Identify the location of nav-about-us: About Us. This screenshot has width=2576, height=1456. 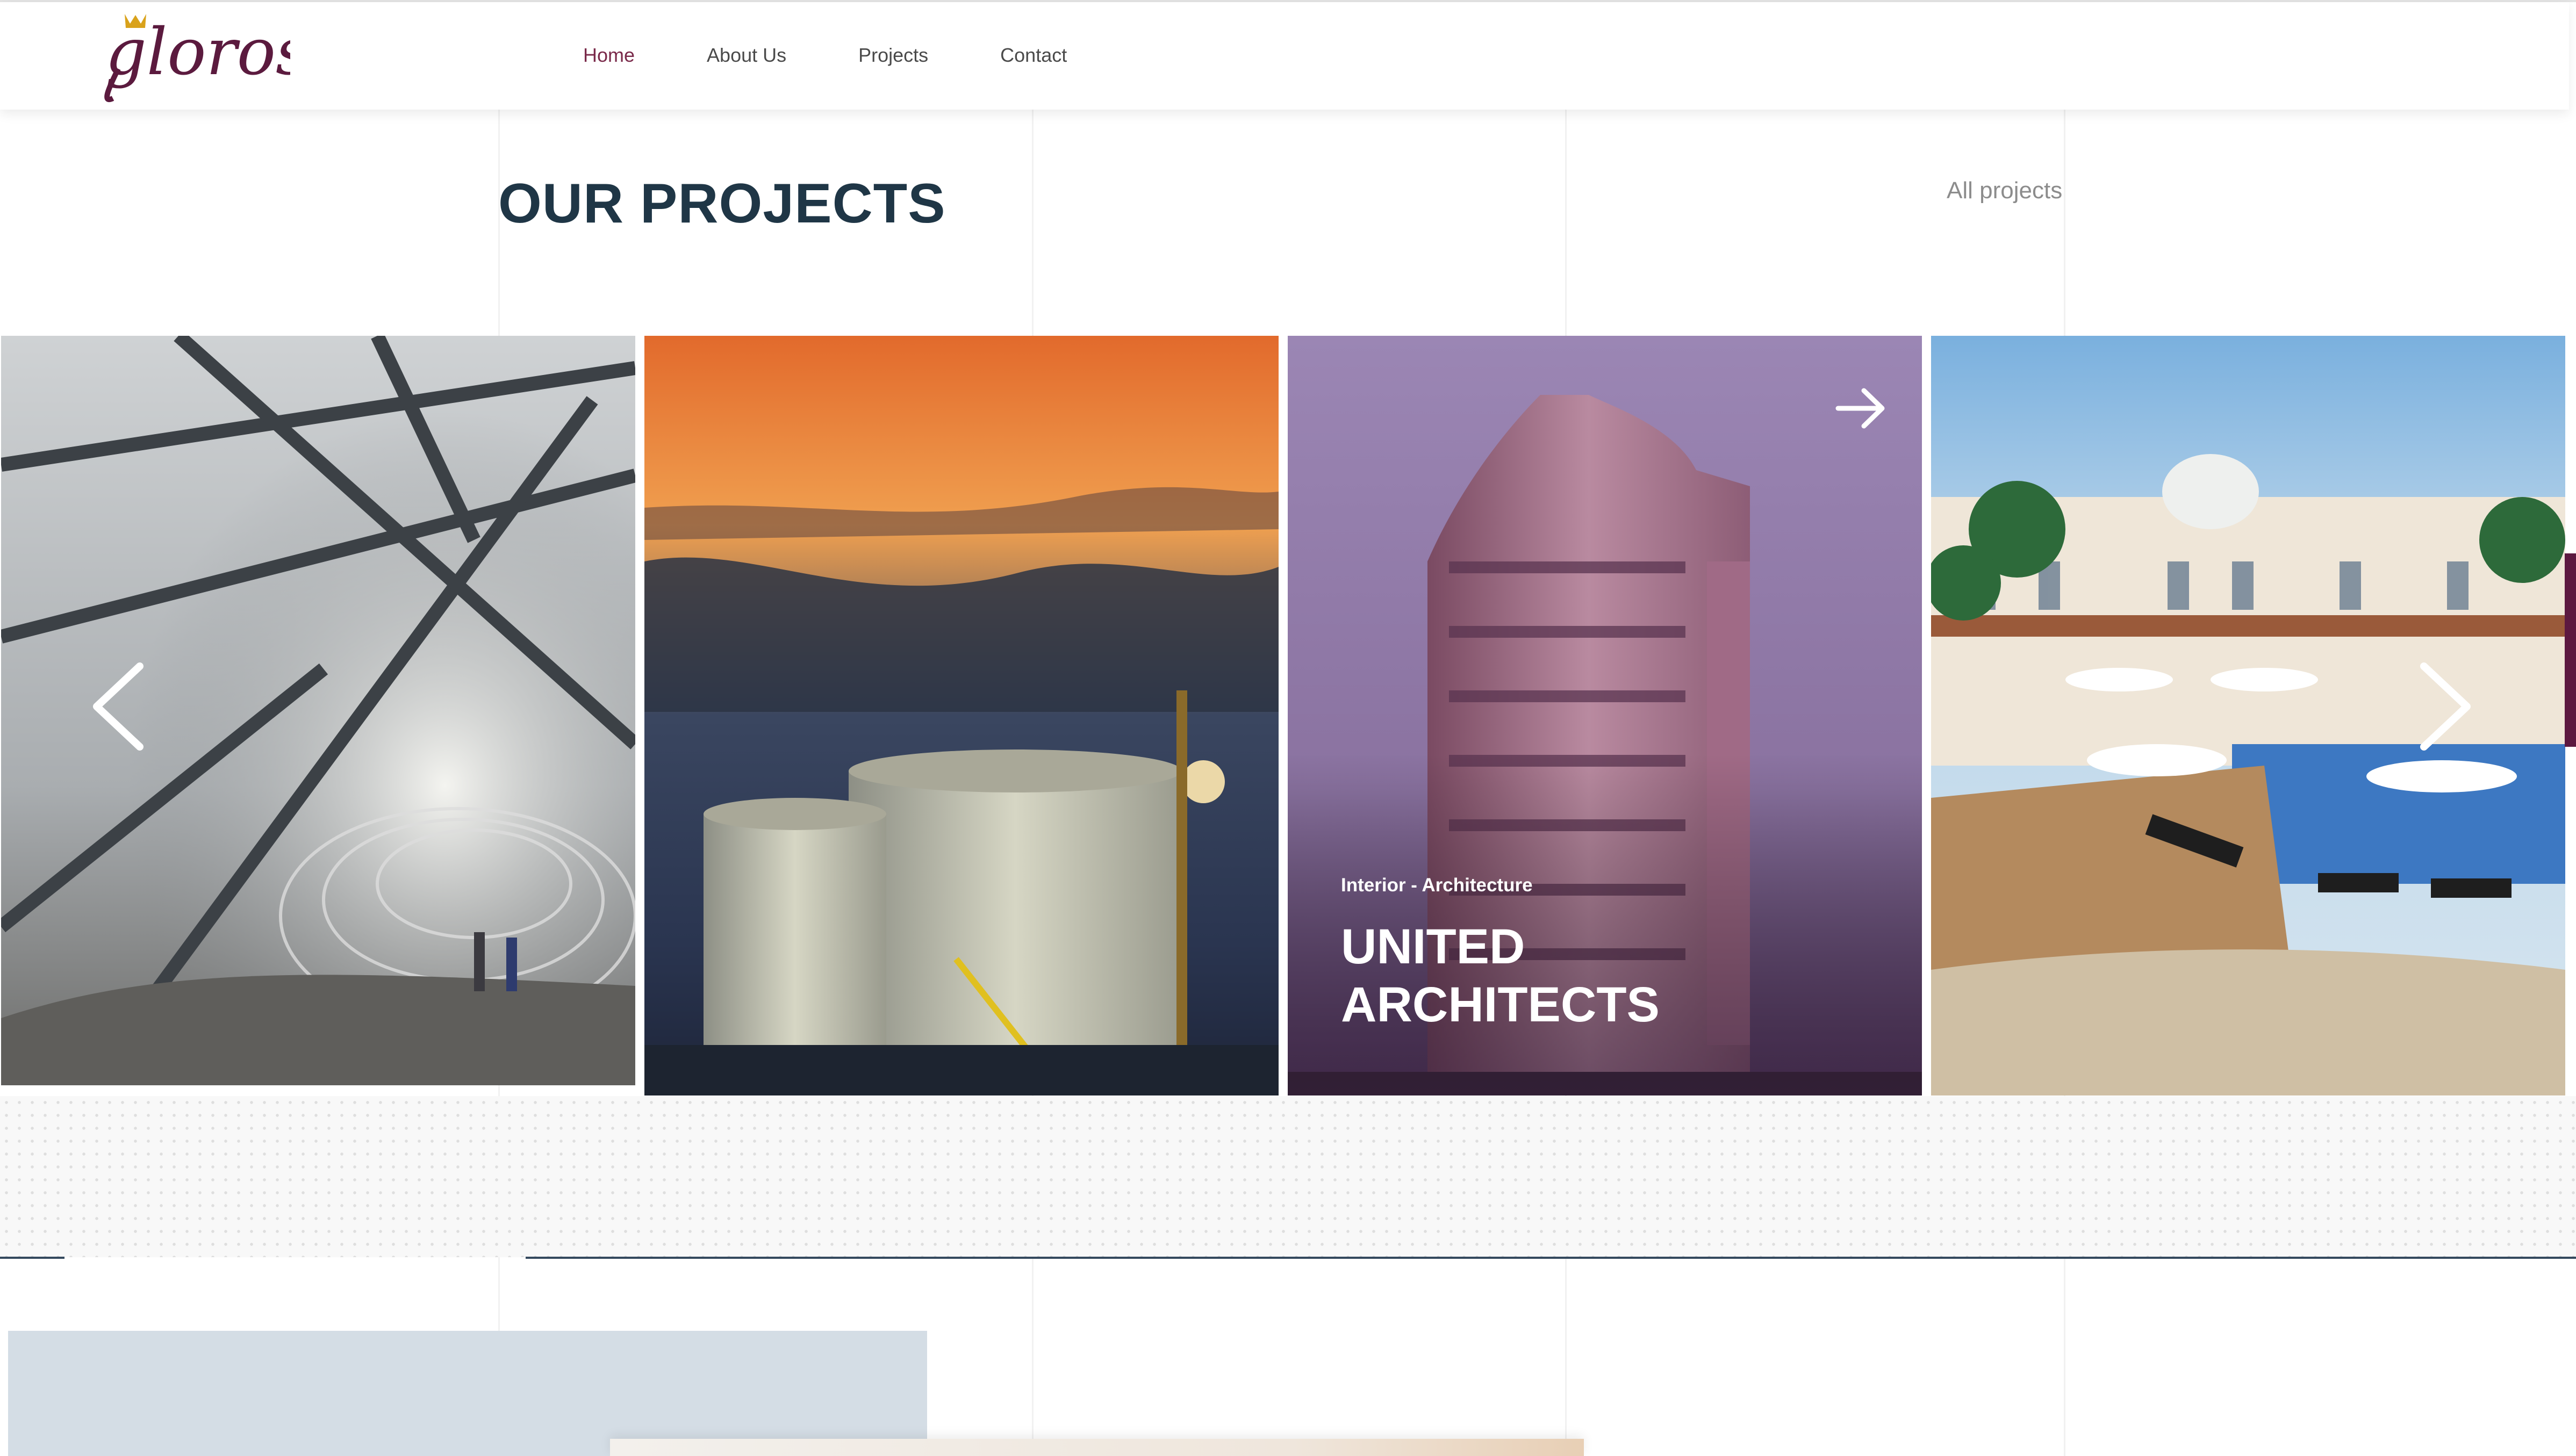
(746, 56).